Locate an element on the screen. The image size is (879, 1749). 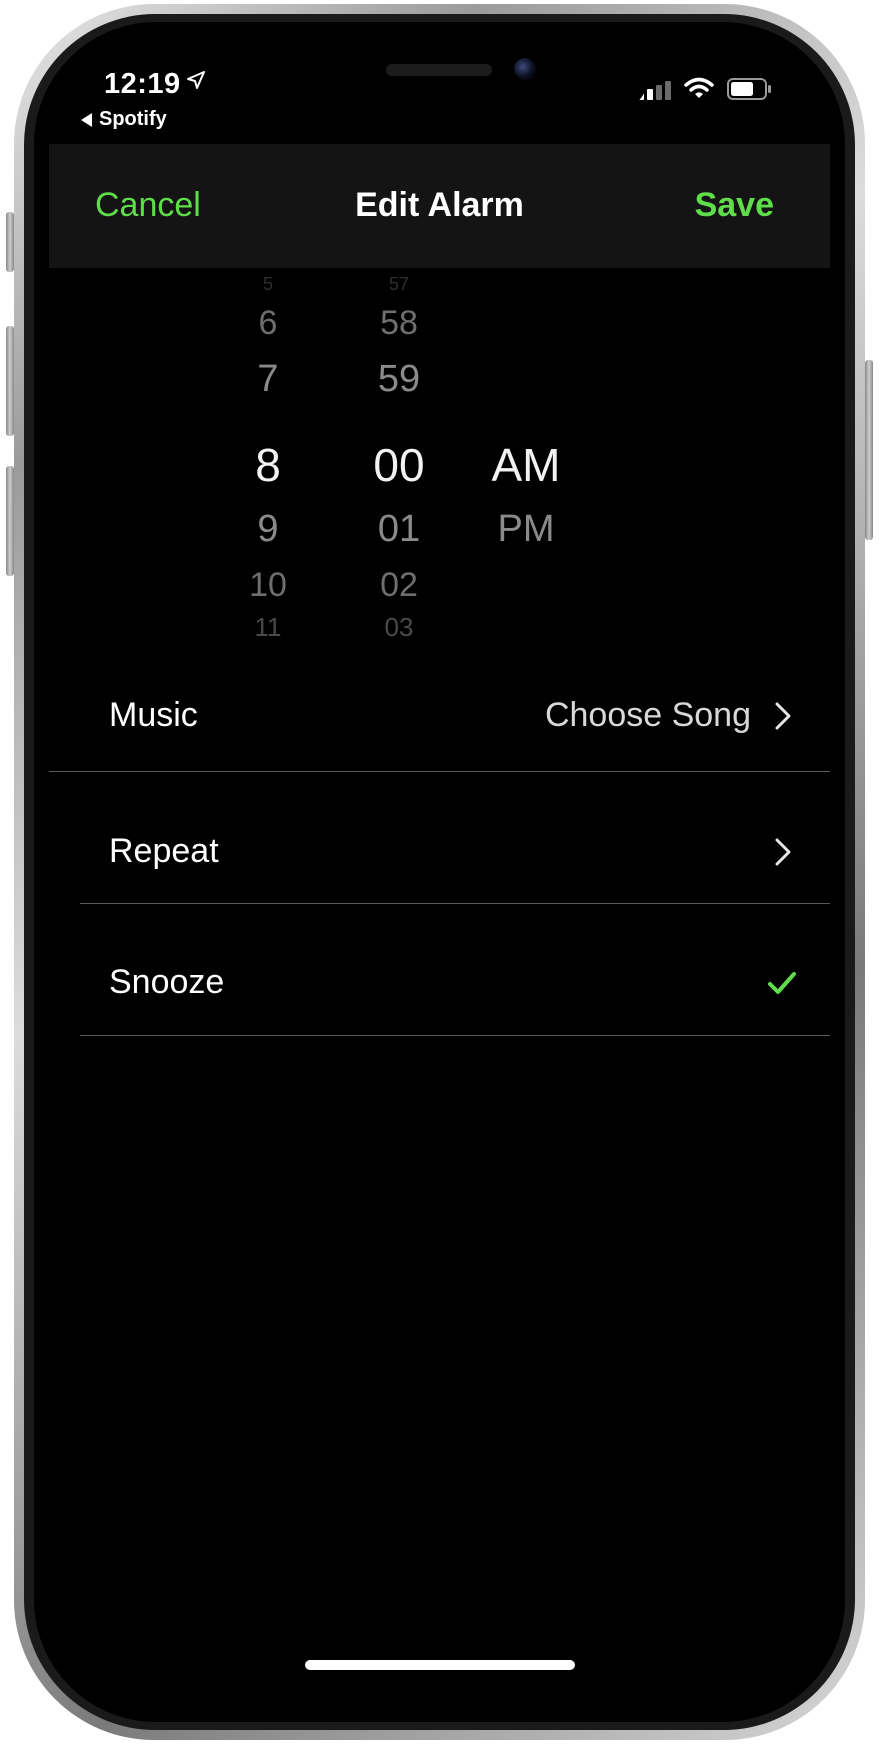
side-button-volume-down is located at coordinates (10, 521).